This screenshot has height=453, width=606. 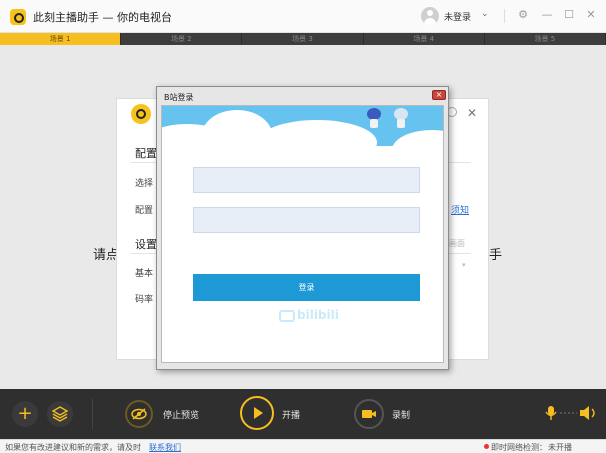 I want to click on bilibili-watermark: bilibili, so click(x=309, y=315).